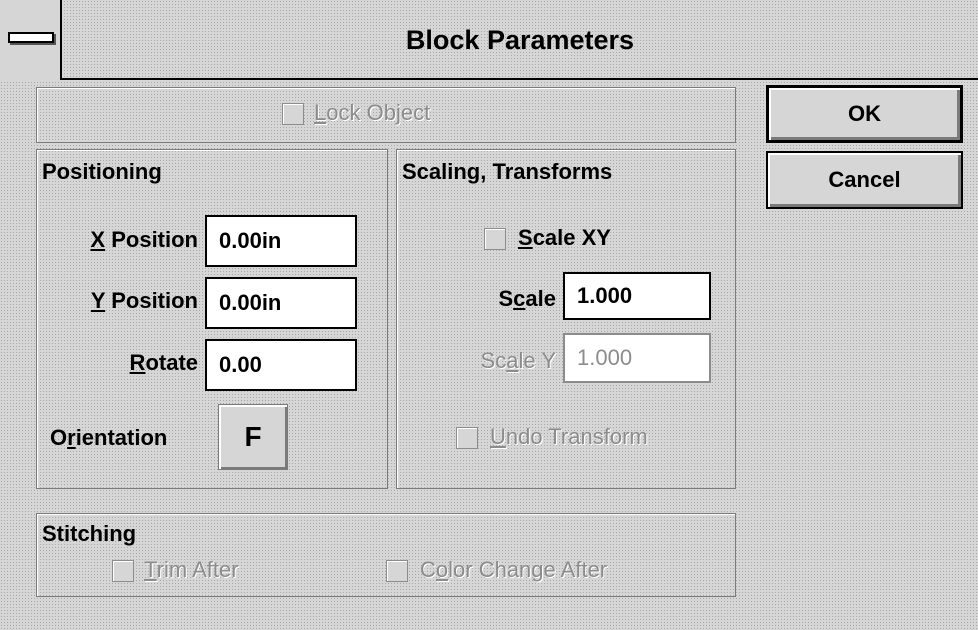  I want to click on orientation-label: Orientation, so click(109, 437).